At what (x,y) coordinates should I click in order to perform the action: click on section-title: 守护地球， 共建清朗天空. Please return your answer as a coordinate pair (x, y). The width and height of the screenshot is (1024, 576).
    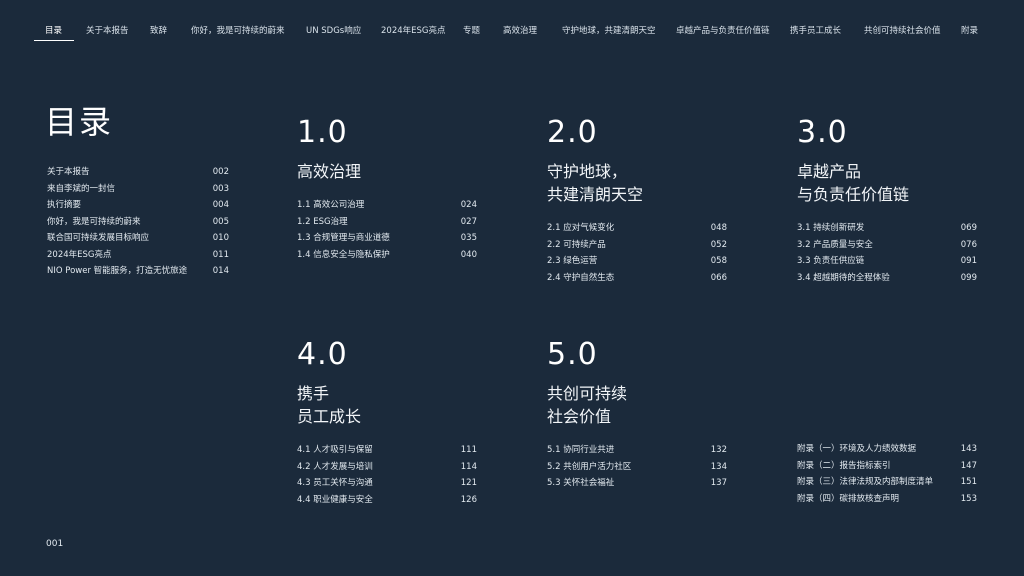
    Looking at the image, I should click on (637, 183).